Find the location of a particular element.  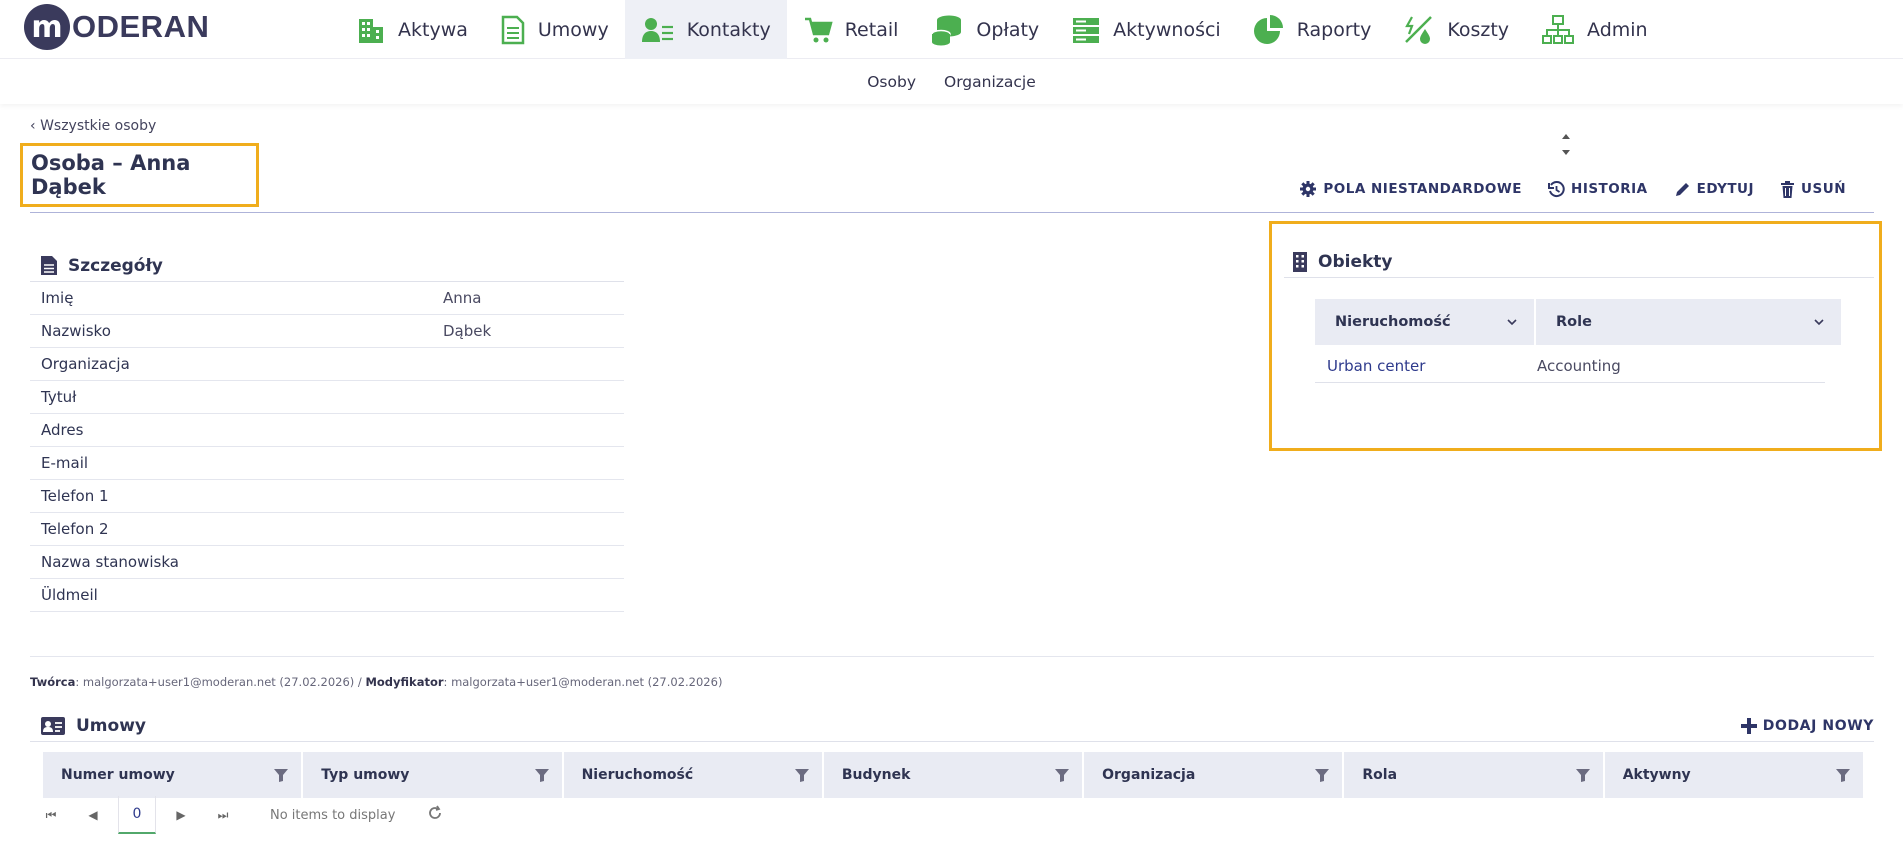

column-header-label: Role is located at coordinates (1574, 322).